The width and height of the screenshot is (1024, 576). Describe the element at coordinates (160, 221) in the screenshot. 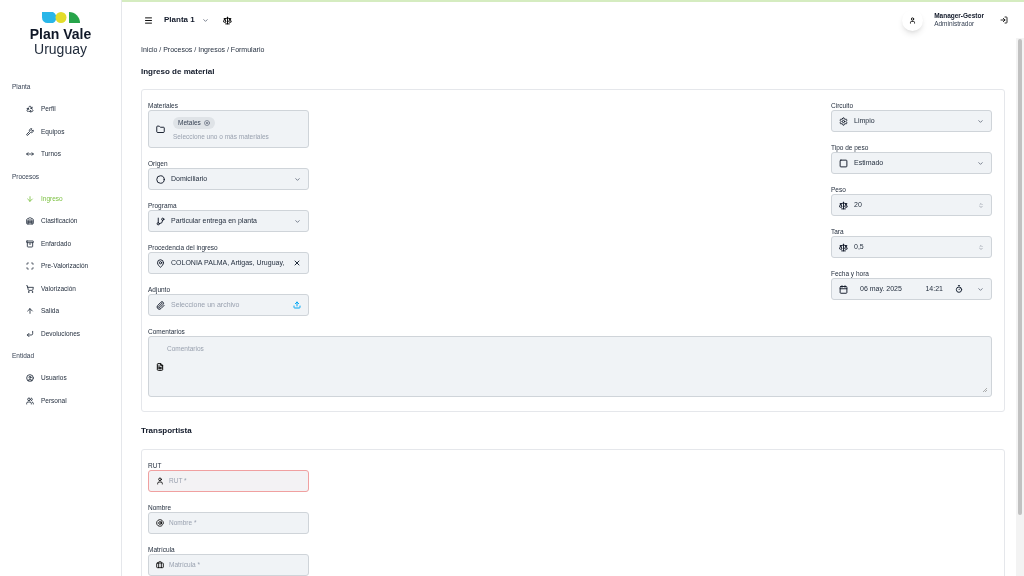

I see `branch-icon` at that location.